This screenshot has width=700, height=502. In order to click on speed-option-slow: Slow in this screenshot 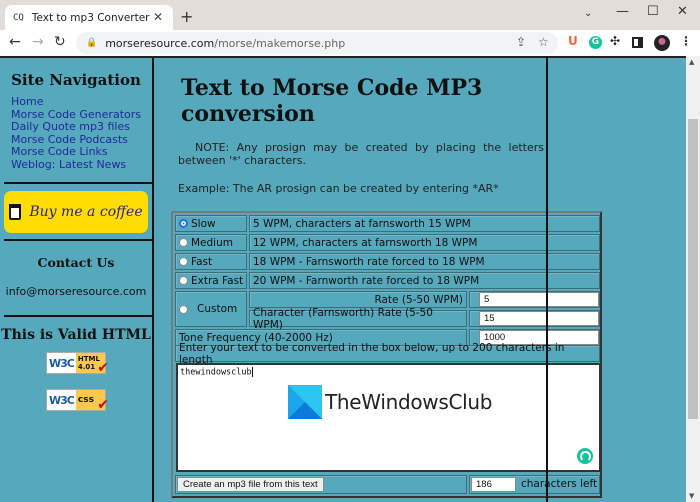, I will do `click(211, 223)`.